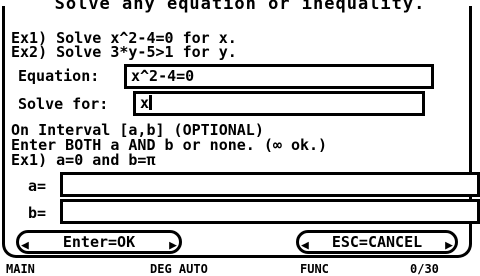  Describe the element at coordinates (270, 211) in the screenshot. I see `b-field` at that location.